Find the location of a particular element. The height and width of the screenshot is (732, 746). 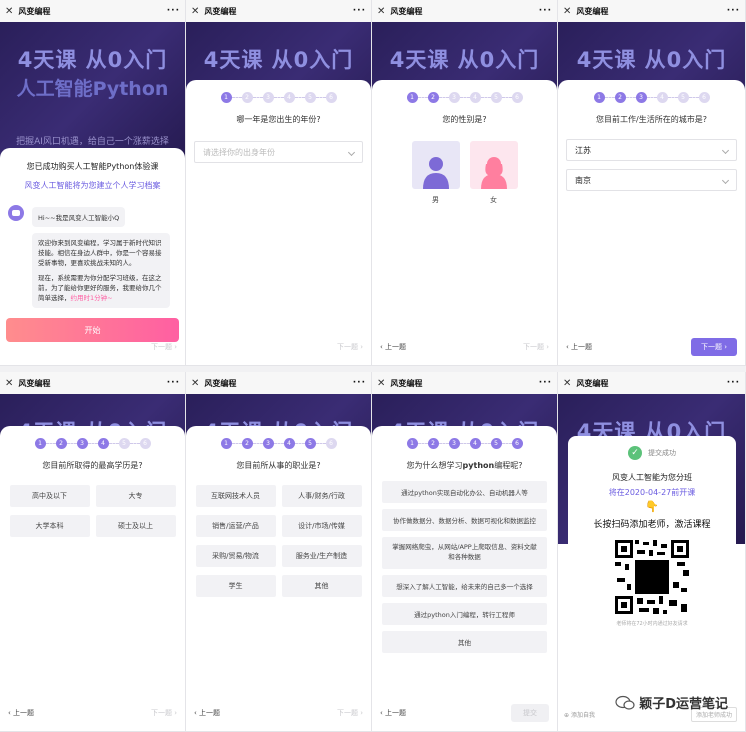

start-date: 将在2020-04-27前开课 is located at coordinates (652, 492).